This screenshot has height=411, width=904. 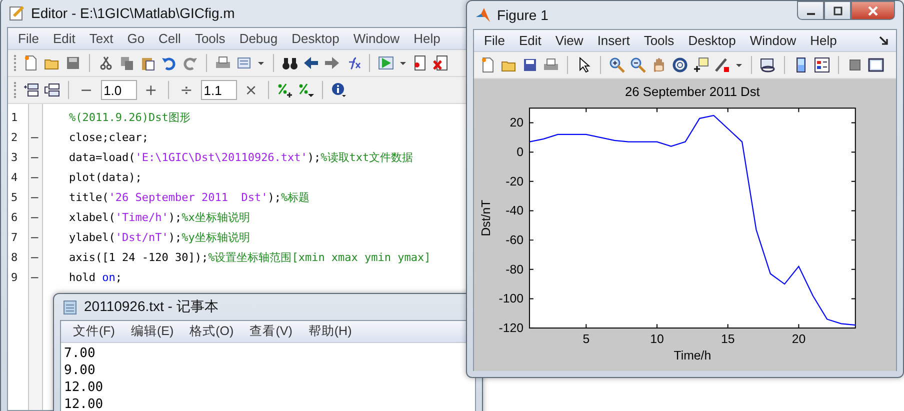 I want to click on percent-caret-icon, so click(x=306, y=90).